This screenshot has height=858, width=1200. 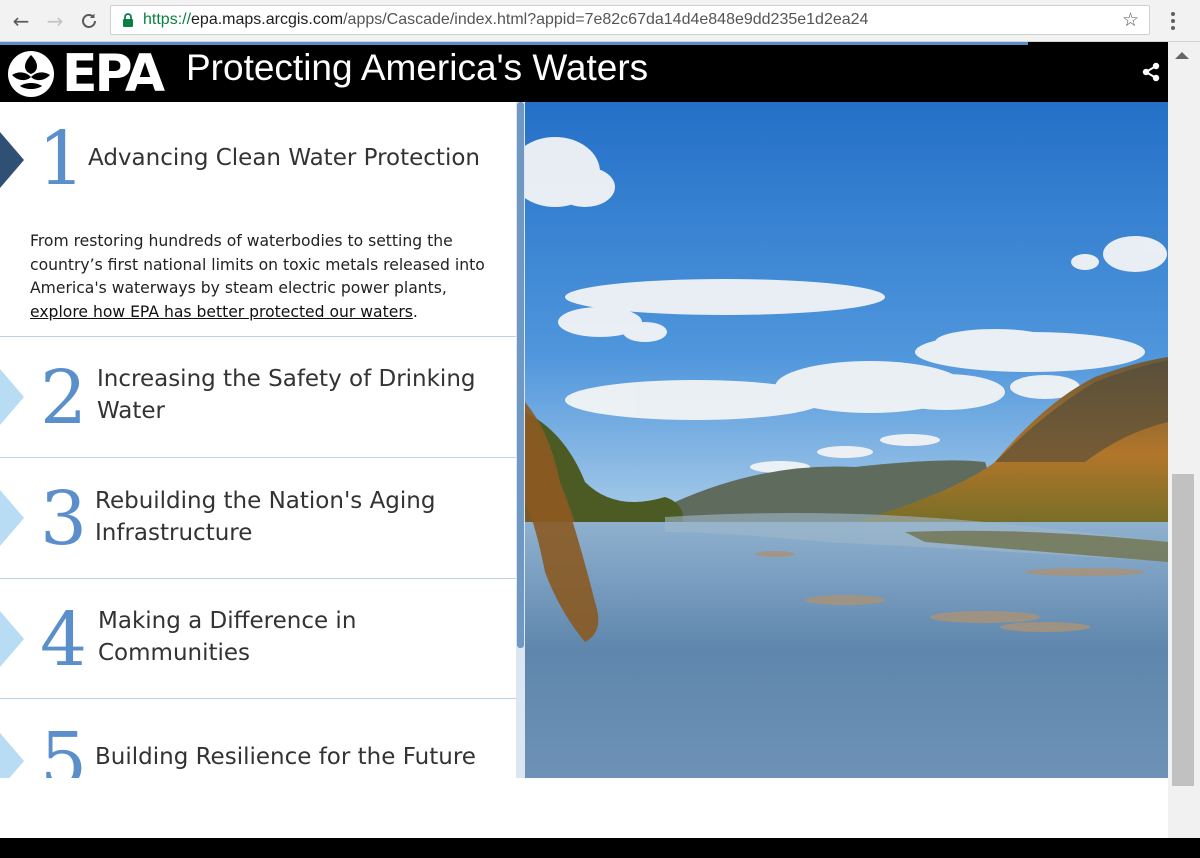 I want to click on epa-flower-icon, so click(x=31, y=74).